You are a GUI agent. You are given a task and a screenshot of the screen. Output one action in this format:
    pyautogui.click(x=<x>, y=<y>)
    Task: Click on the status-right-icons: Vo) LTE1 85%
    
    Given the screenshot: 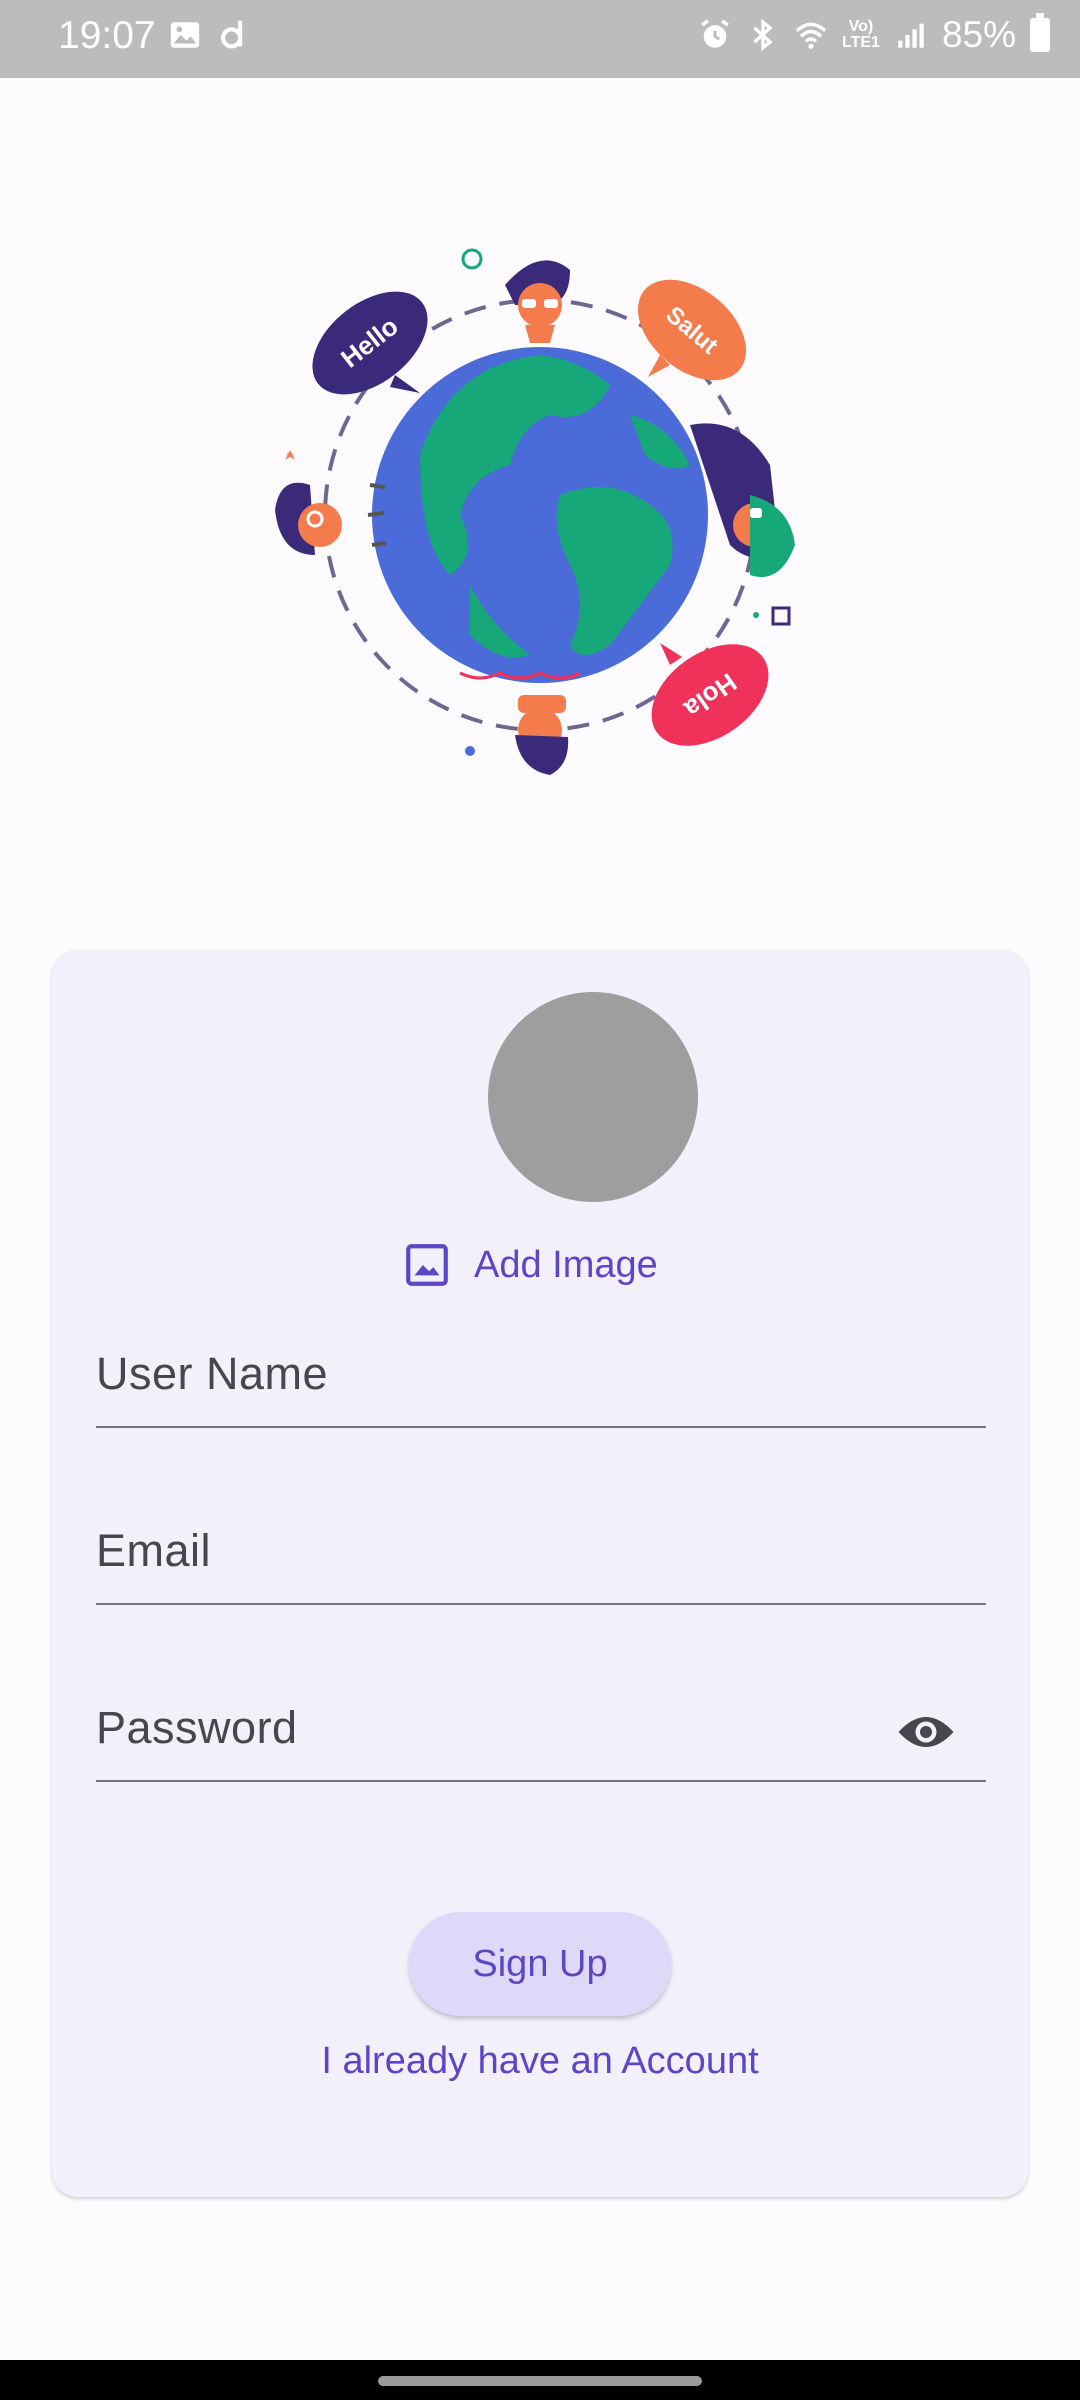 What is the action you would take?
    pyautogui.click(x=874, y=34)
    